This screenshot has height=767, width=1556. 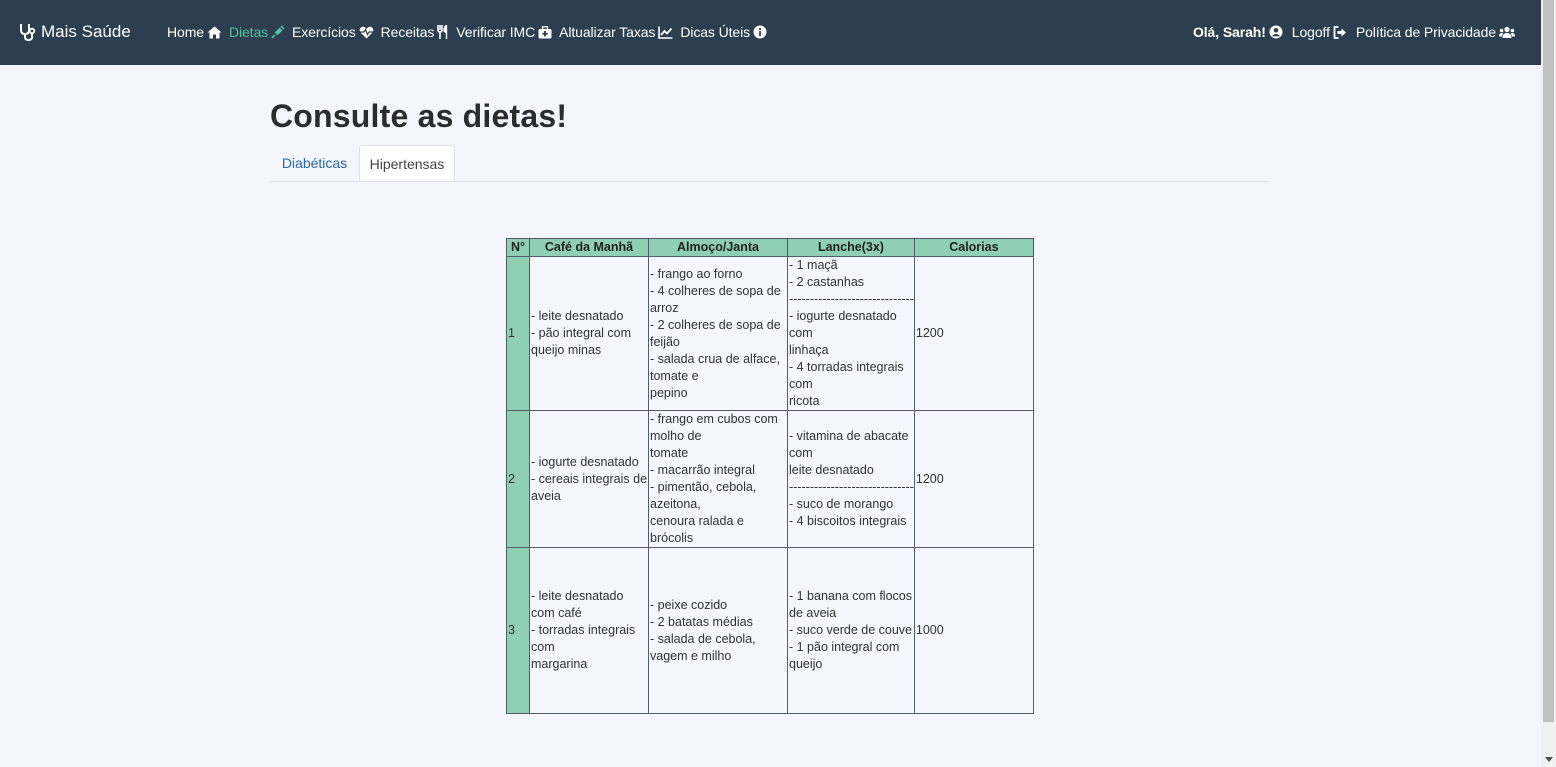 I want to click on cell-line: - suco verde de couve, so click(x=850, y=630).